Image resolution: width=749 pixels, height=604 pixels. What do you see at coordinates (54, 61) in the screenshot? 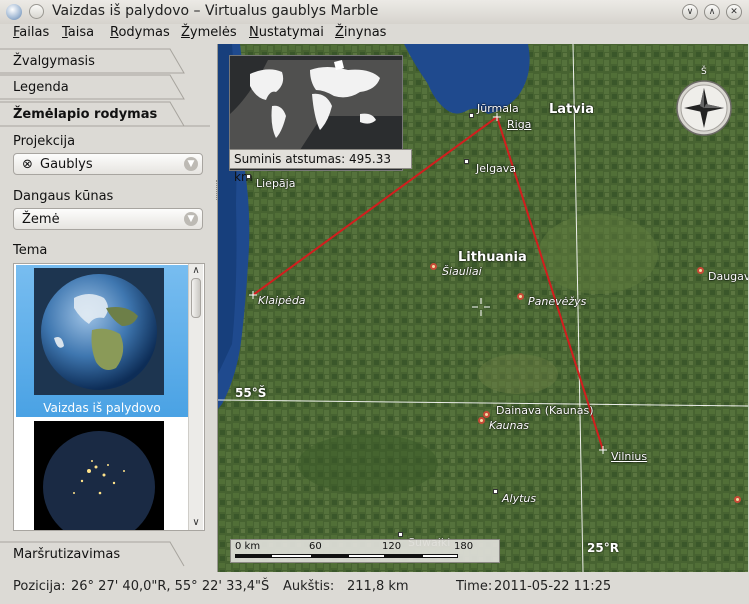
I see `tab-label: Žvalgymasis` at bounding box center [54, 61].